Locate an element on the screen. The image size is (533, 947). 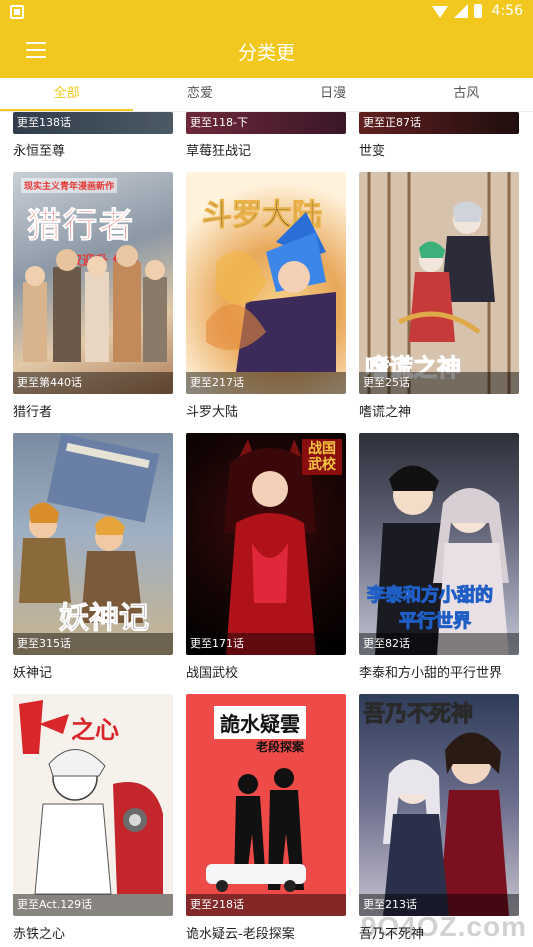
comic-card: 斗罗大陆 更至217话 斗罗大陆 is located at coordinates (266, 297).